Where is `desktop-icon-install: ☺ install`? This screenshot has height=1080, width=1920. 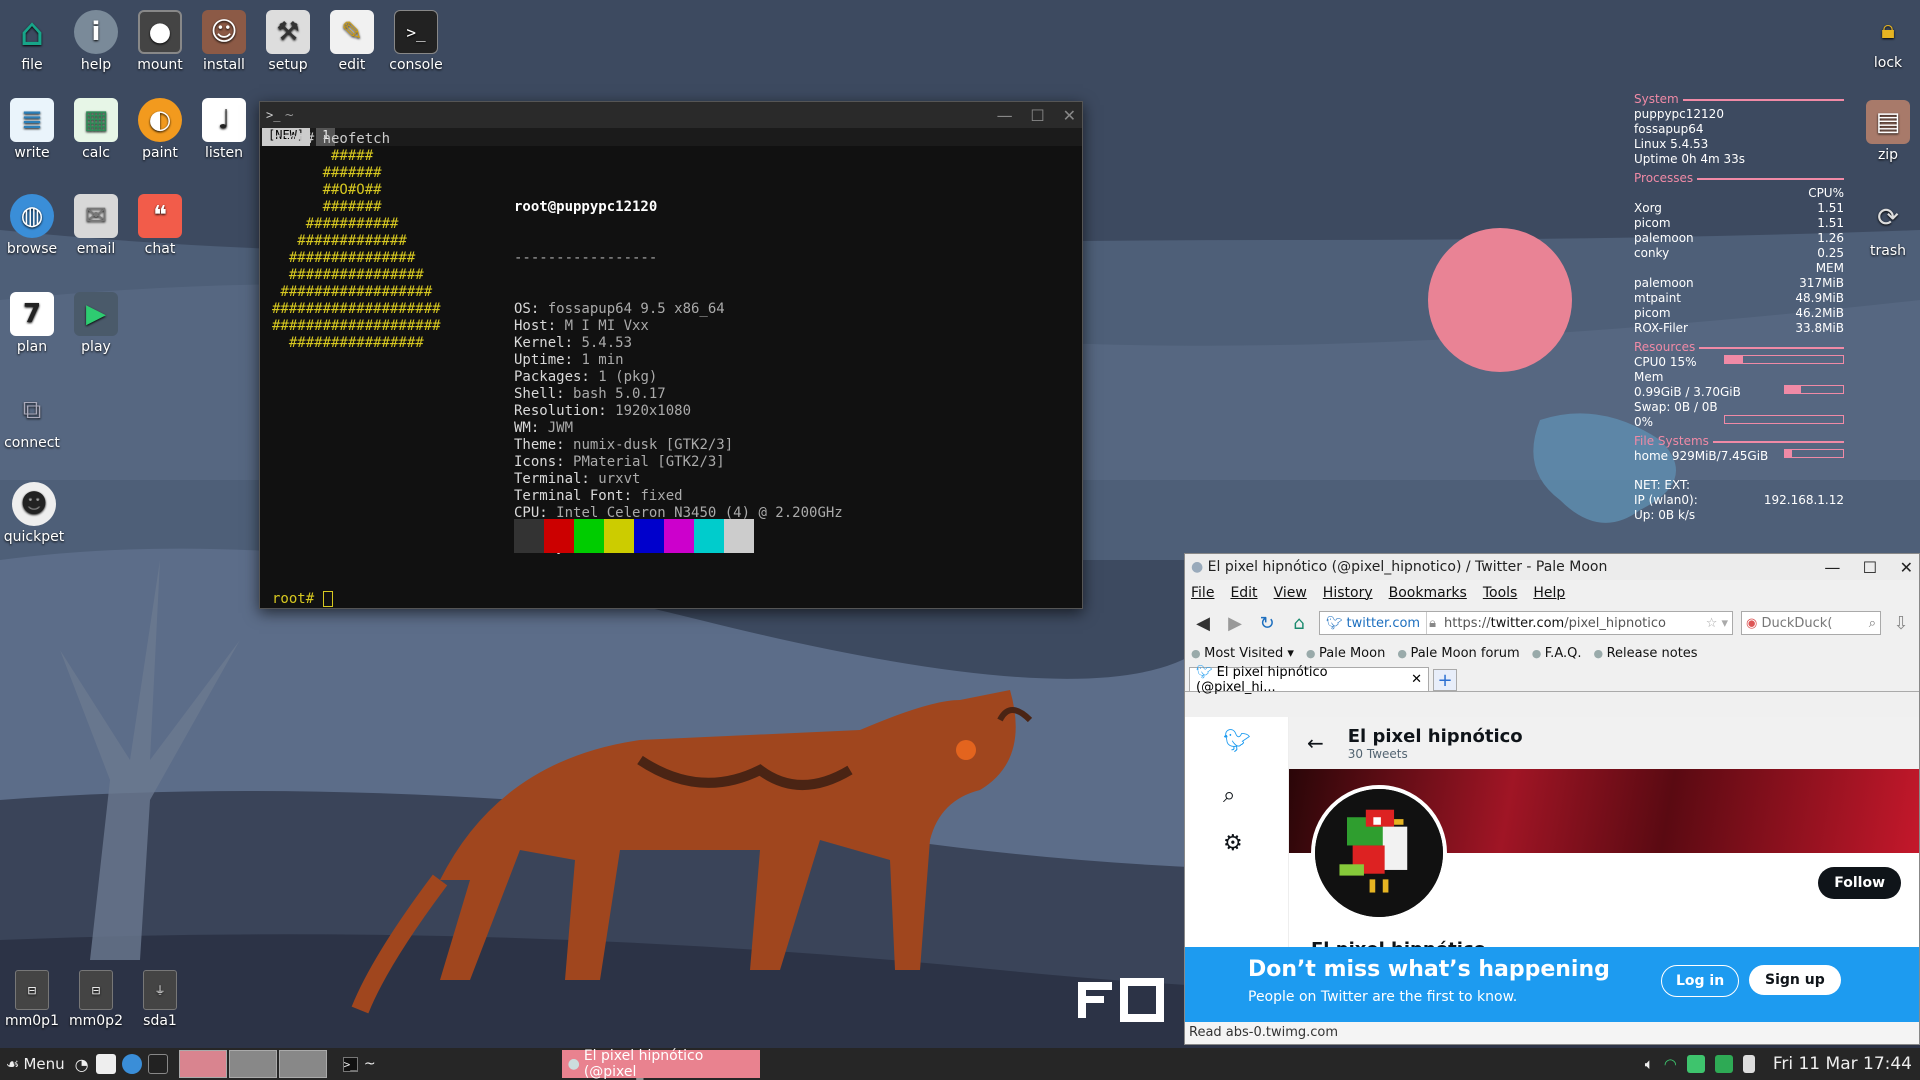 desktop-icon-install: ☺ install is located at coordinates (224, 41).